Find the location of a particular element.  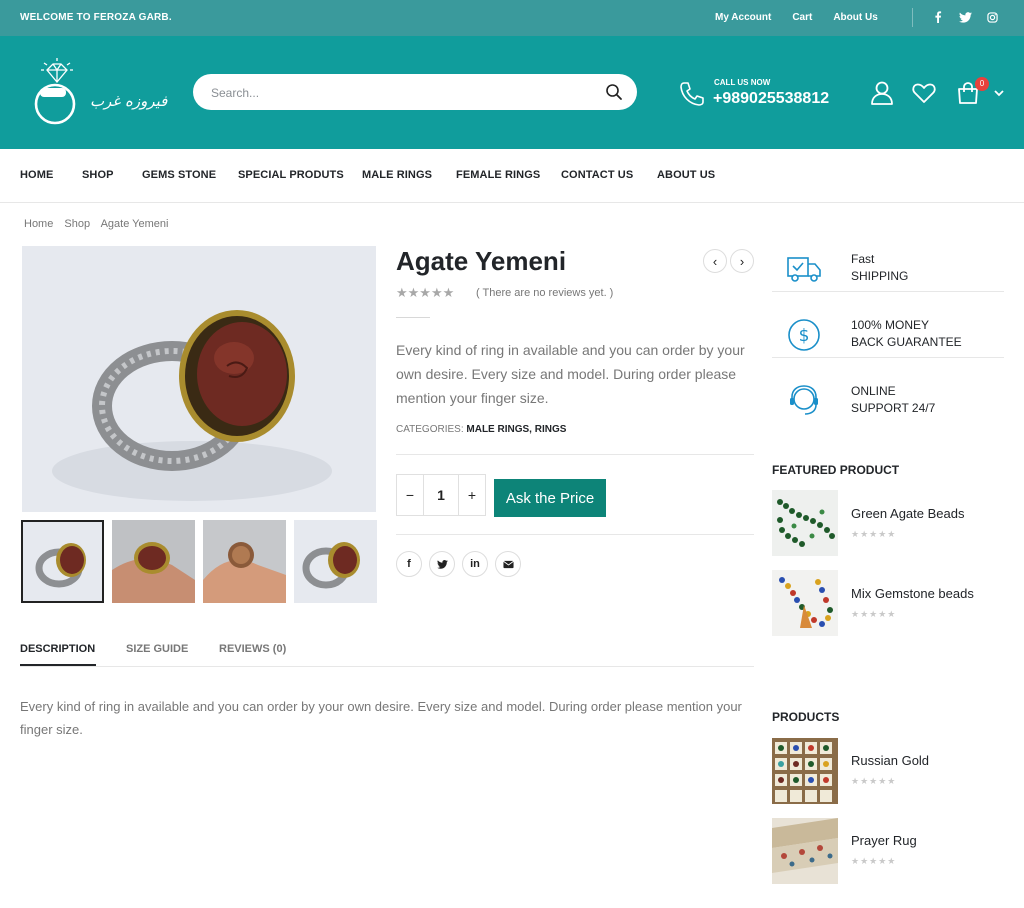

service-line1: Fast is located at coordinates (863, 259).